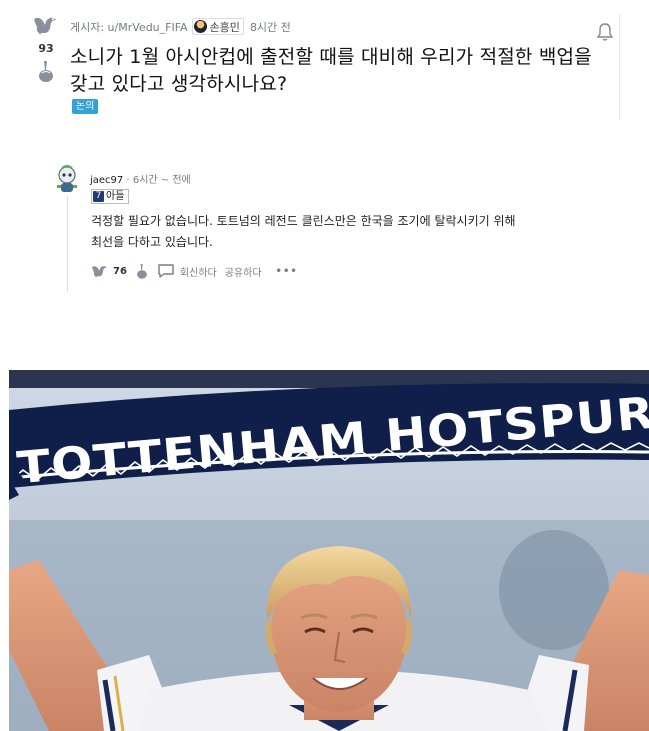  Describe the element at coordinates (200, 26) in the screenshot. I see `player-avatar-icon` at that location.